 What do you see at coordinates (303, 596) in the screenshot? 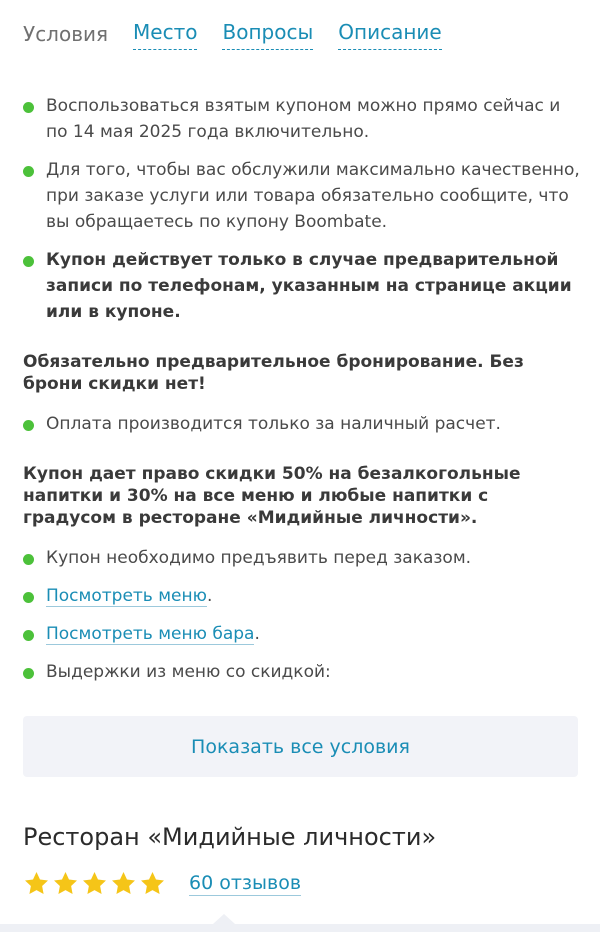
I see `condition-item-menu-link: Посмотреть меню.` at bounding box center [303, 596].